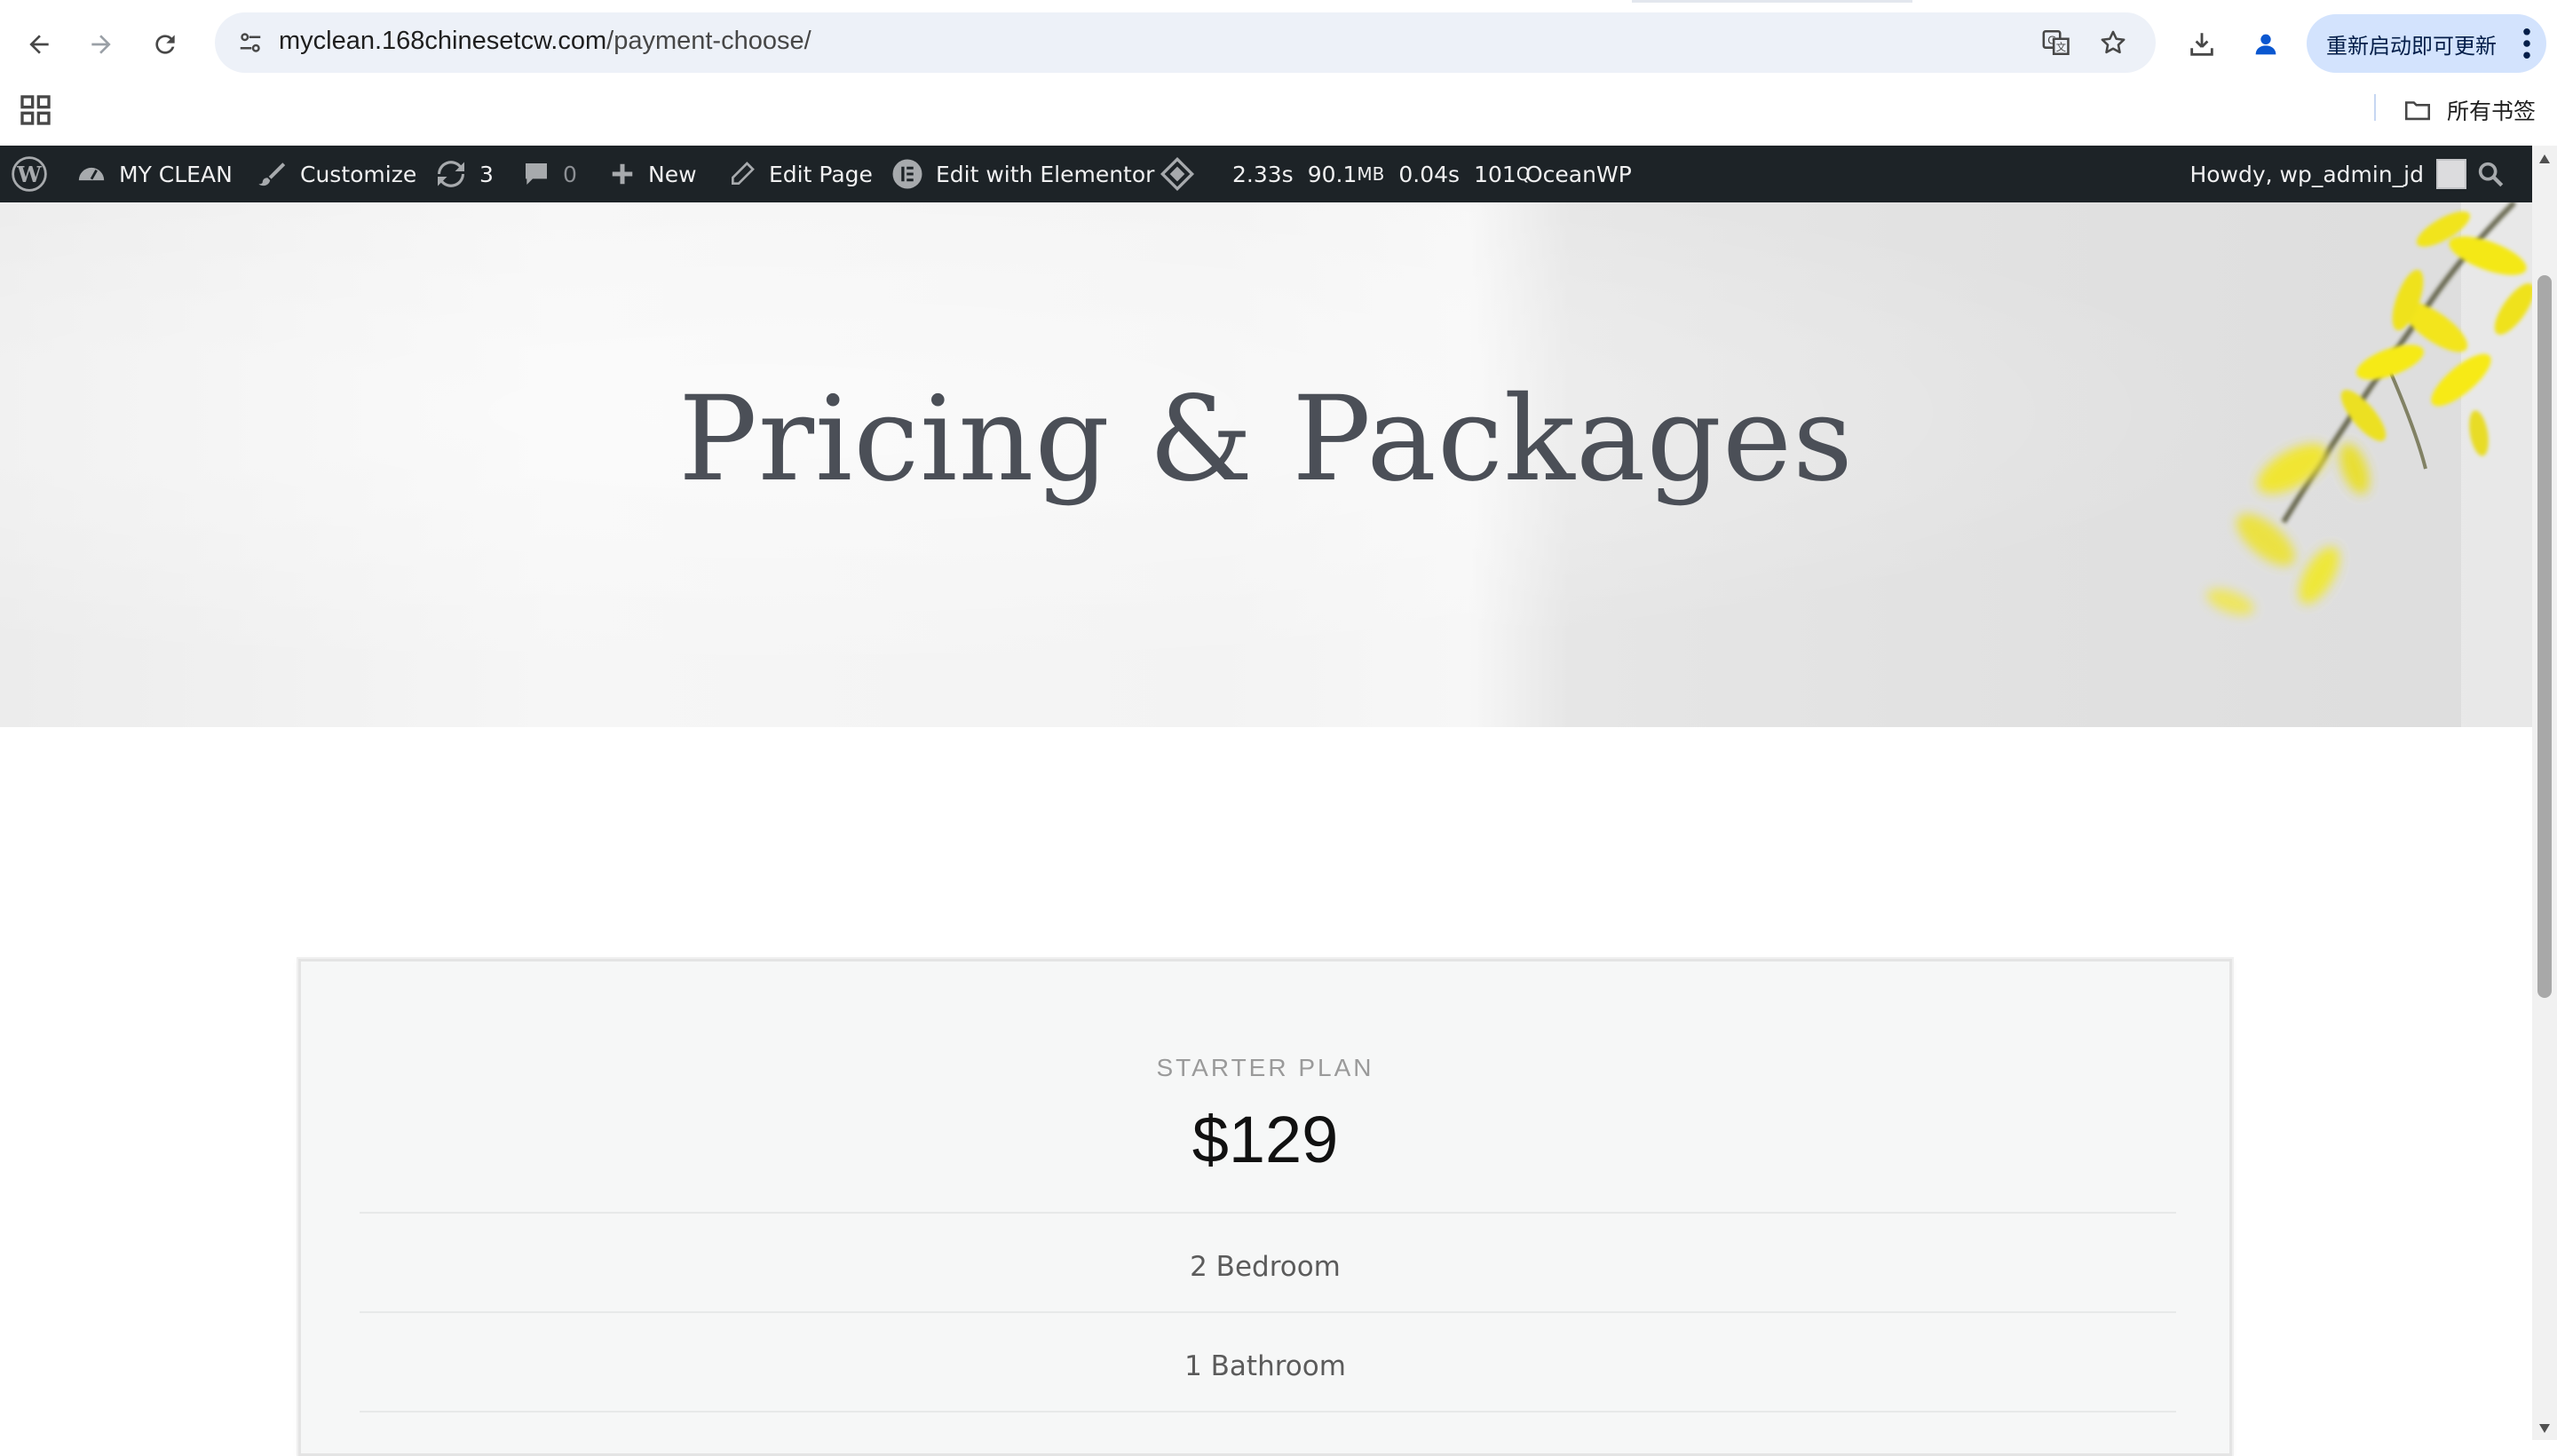 This screenshot has width=2557, height=1456. What do you see at coordinates (2544, 159) in the screenshot?
I see `scroll-up-icon` at bounding box center [2544, 159].